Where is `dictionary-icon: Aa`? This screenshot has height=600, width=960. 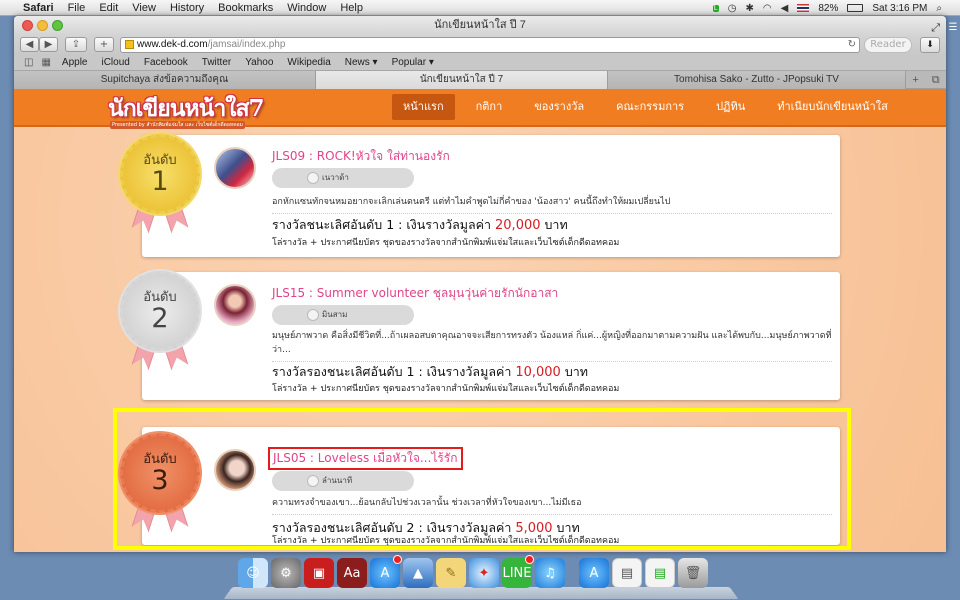
dictionary-icon: Aa is located at coordinates (352, 573).